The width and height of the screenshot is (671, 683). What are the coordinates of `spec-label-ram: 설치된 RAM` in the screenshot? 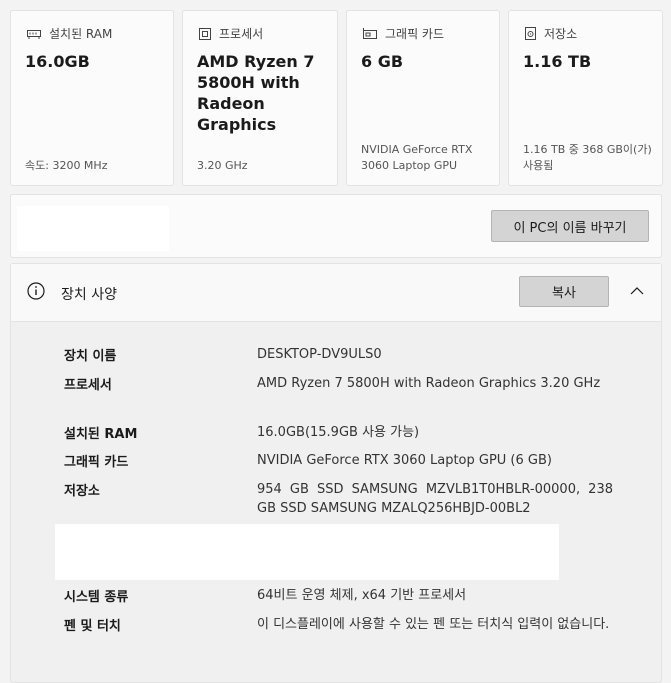 It's located at (101, 434).